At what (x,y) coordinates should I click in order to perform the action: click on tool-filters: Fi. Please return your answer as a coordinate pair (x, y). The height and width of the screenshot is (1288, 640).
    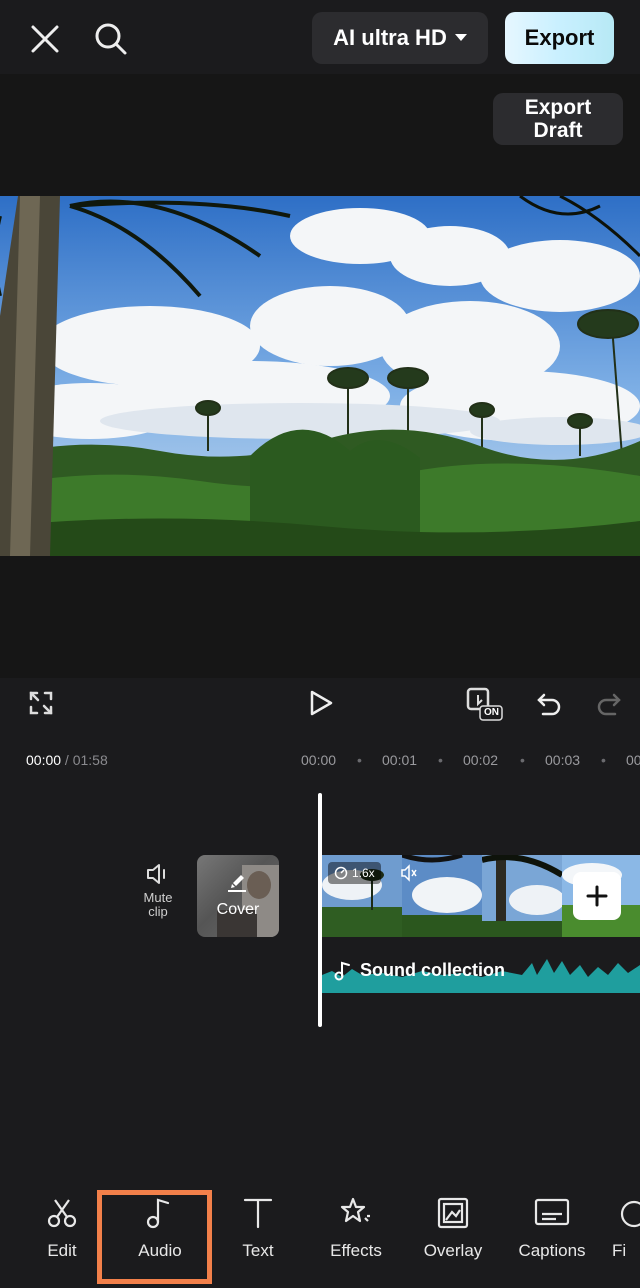
    Looking at the image, I should click on (626, 1228).